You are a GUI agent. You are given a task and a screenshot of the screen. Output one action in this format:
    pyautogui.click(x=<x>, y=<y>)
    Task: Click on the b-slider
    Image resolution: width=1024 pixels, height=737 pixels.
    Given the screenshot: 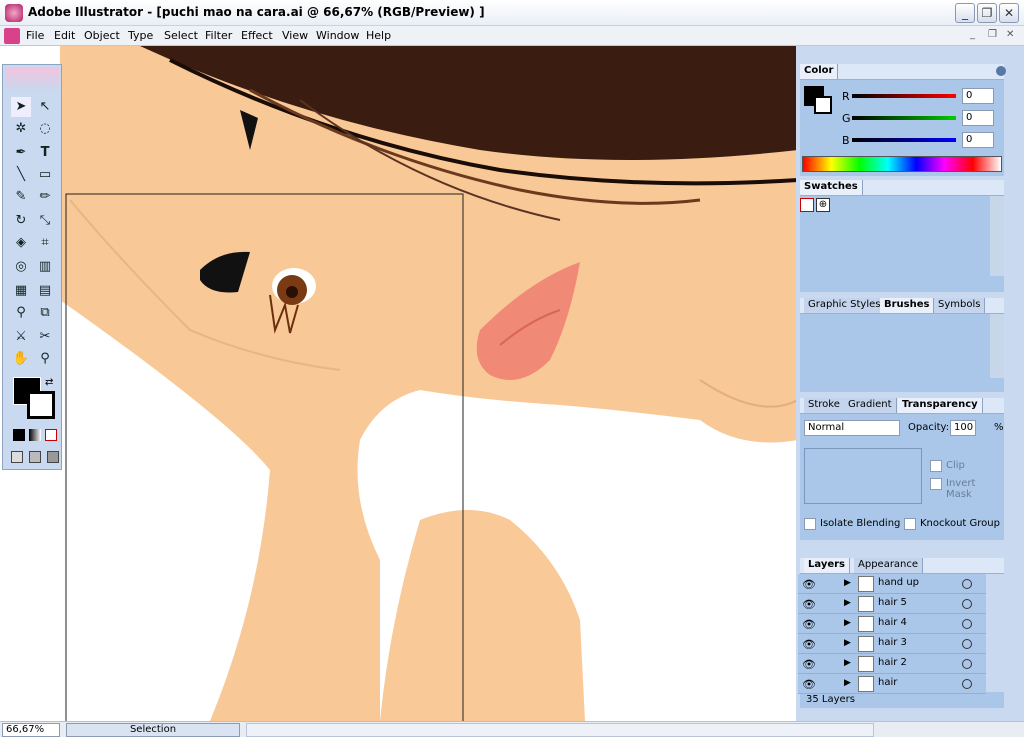 What is the action you would take?
    pyautogui.click(x=904, y=140)
    